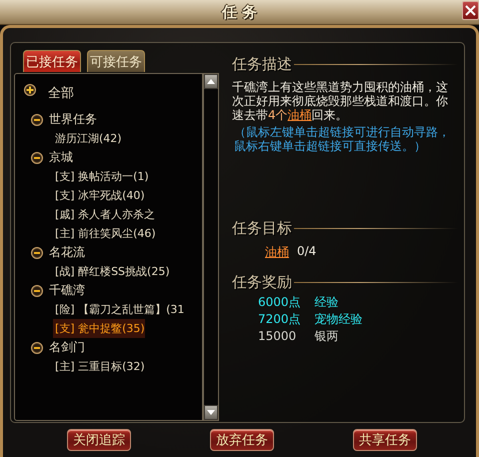  What do you see at coordinates (30, 90) in the screenshot?
I see `plus-icon` at bounding box center [30, 90].